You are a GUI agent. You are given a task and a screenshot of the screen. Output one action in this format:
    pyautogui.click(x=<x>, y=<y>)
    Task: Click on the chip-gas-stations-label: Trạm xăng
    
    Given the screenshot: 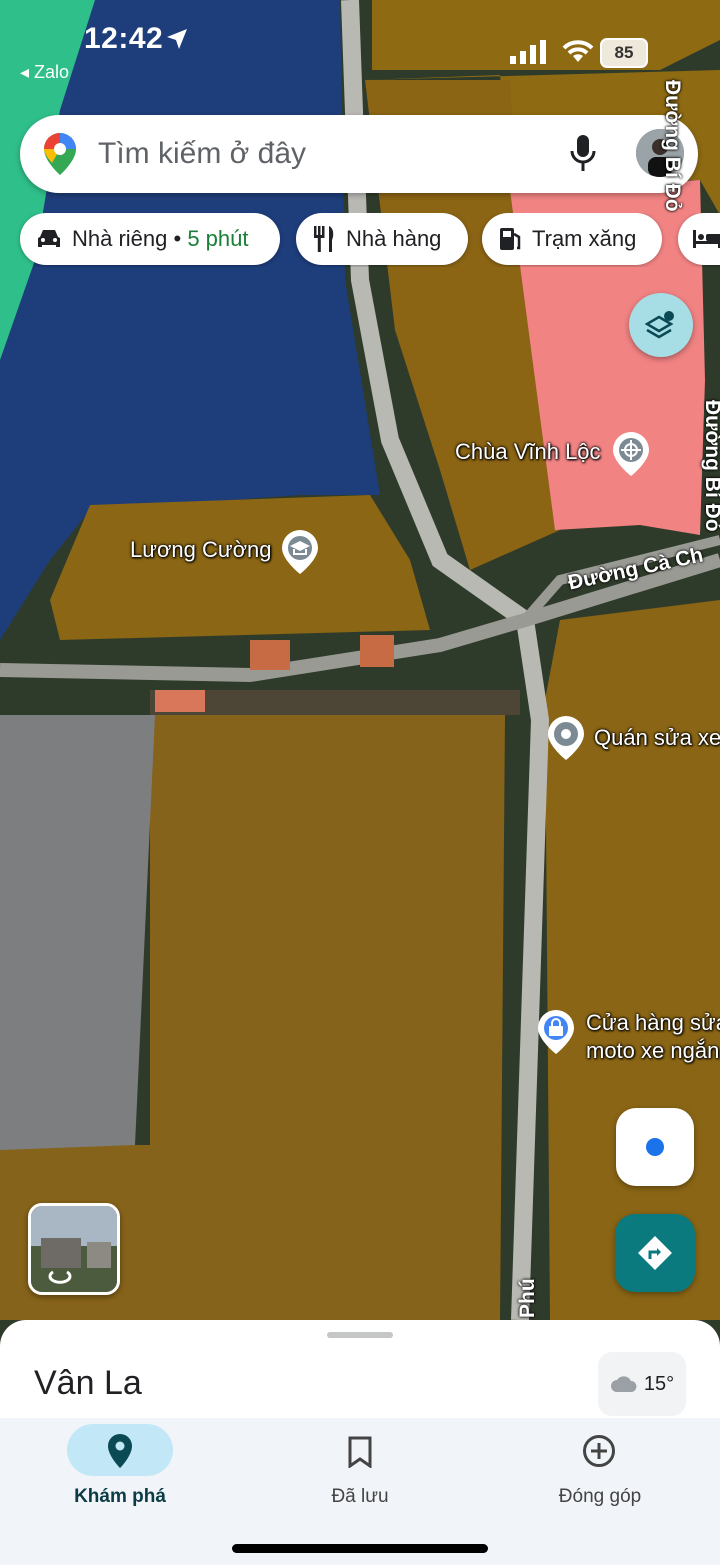 What is the action you would take?
    pyautogui.click(x=584, y=238)
    